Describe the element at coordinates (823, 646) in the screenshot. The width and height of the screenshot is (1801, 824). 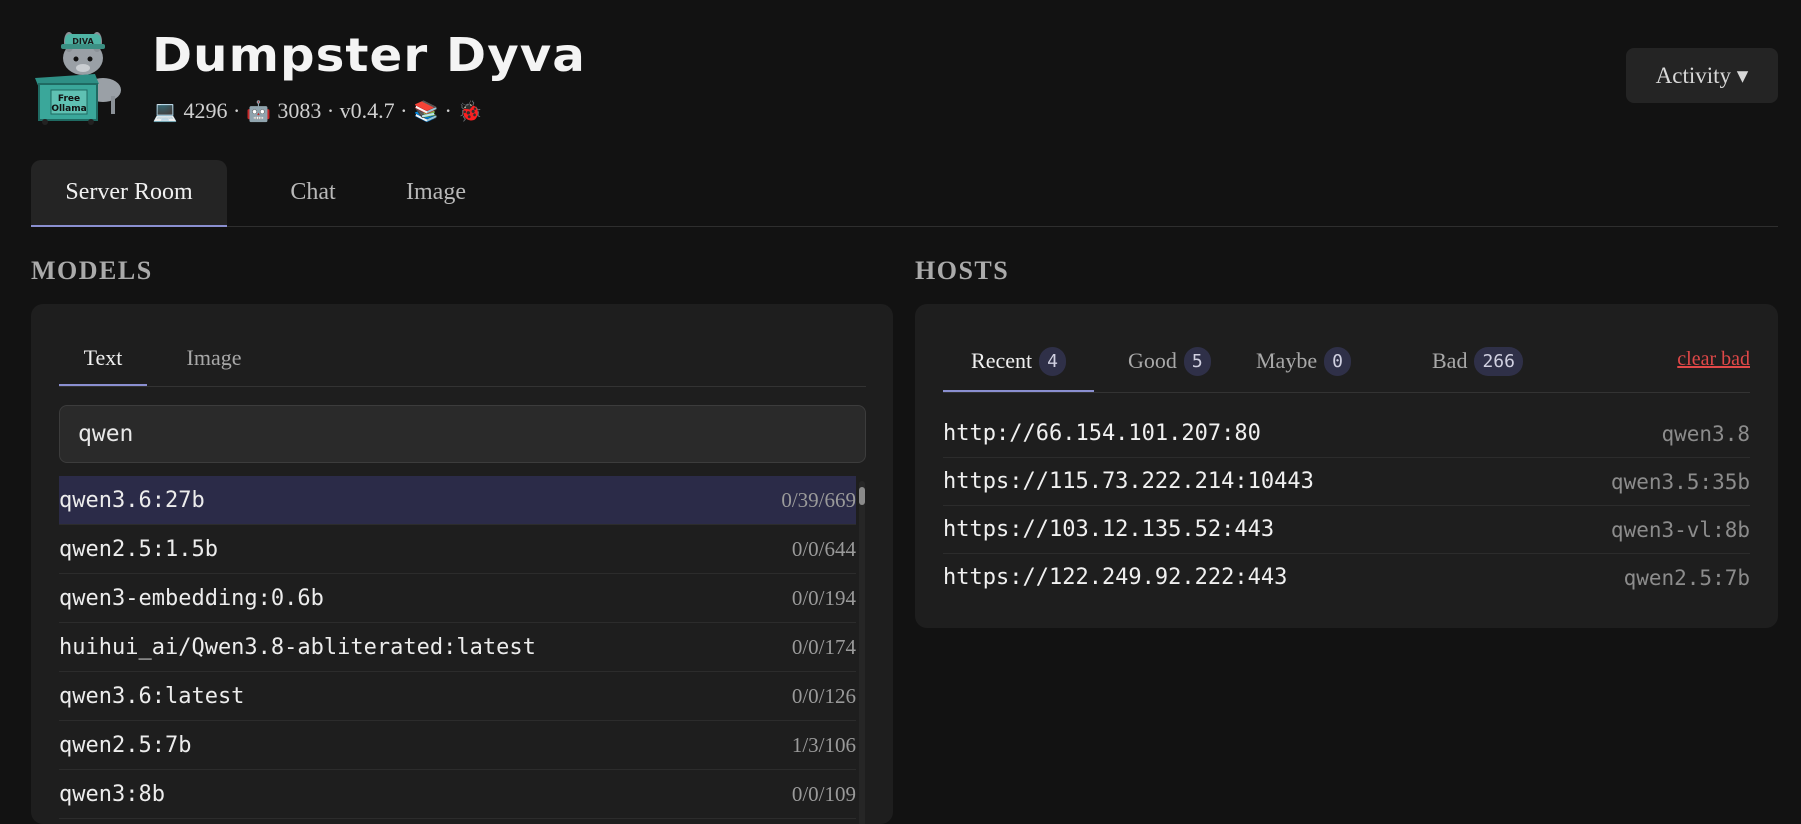
I see `model-count: 0/0/174` at that location.